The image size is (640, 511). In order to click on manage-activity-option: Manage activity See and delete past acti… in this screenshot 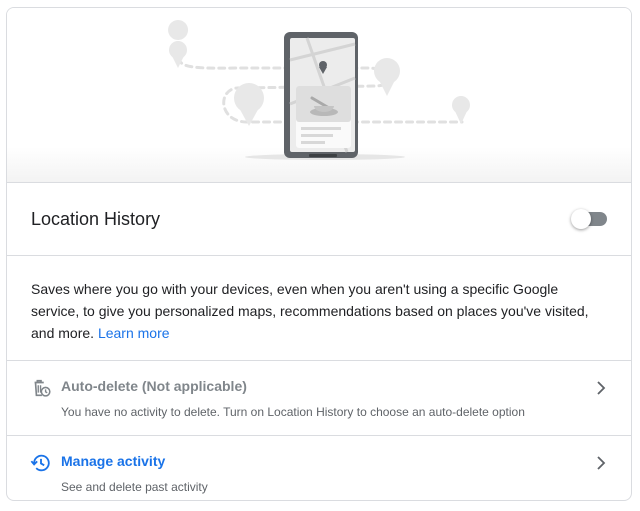, I will do `click(319, 468)`.